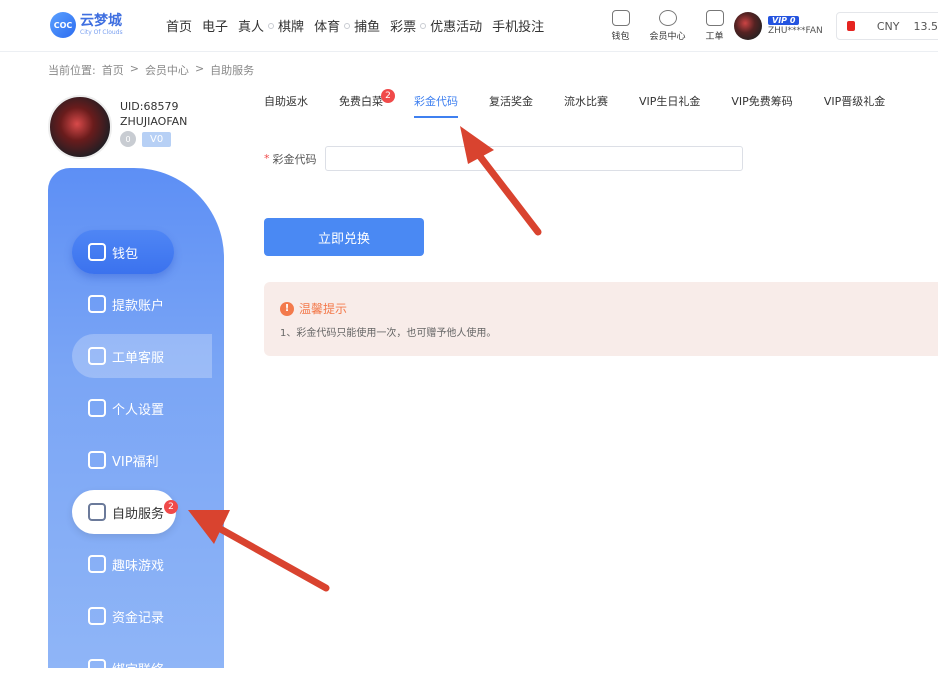  I want to click on bonus-code-input, so click(534, 158).